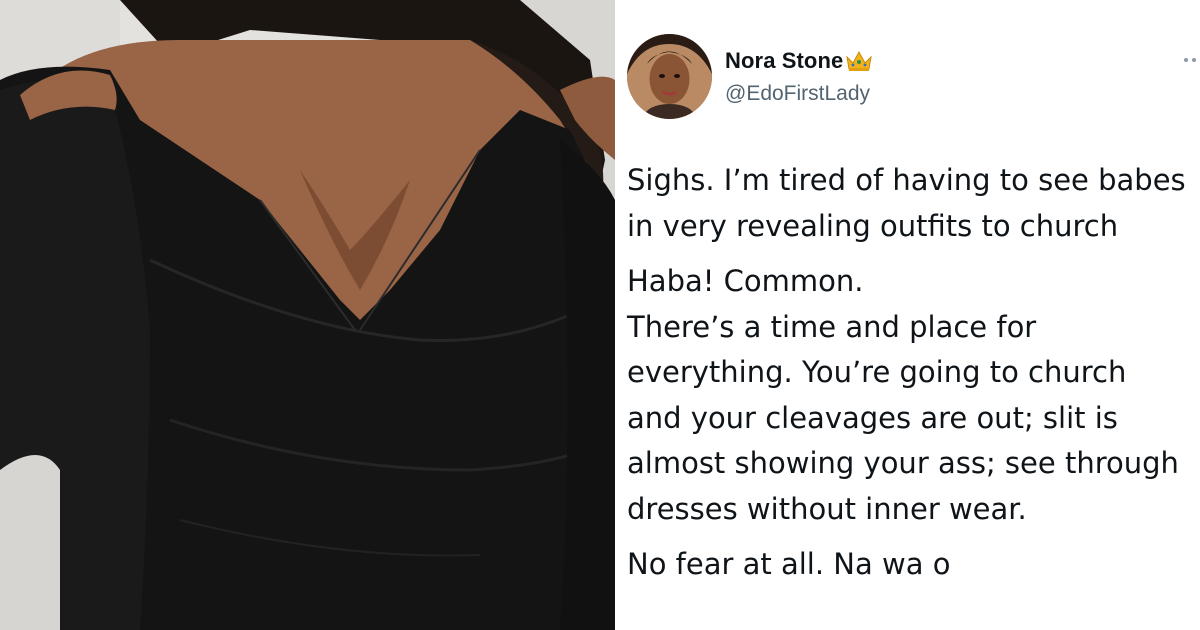  What do you see at coordinates (789, 564) in the screenshot?
I see `tweet-line: No fear at all. Na wa o` at bounding box center [789, 564].